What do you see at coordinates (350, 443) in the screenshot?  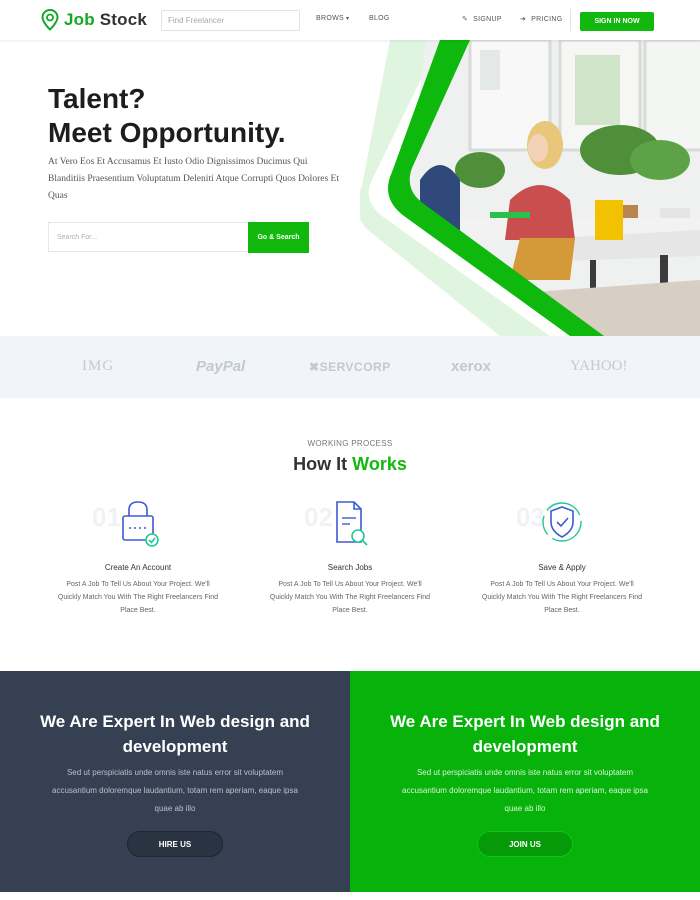 I see `section-eyebrow: WORKING PROCESS` at bounding box center [350, 443].